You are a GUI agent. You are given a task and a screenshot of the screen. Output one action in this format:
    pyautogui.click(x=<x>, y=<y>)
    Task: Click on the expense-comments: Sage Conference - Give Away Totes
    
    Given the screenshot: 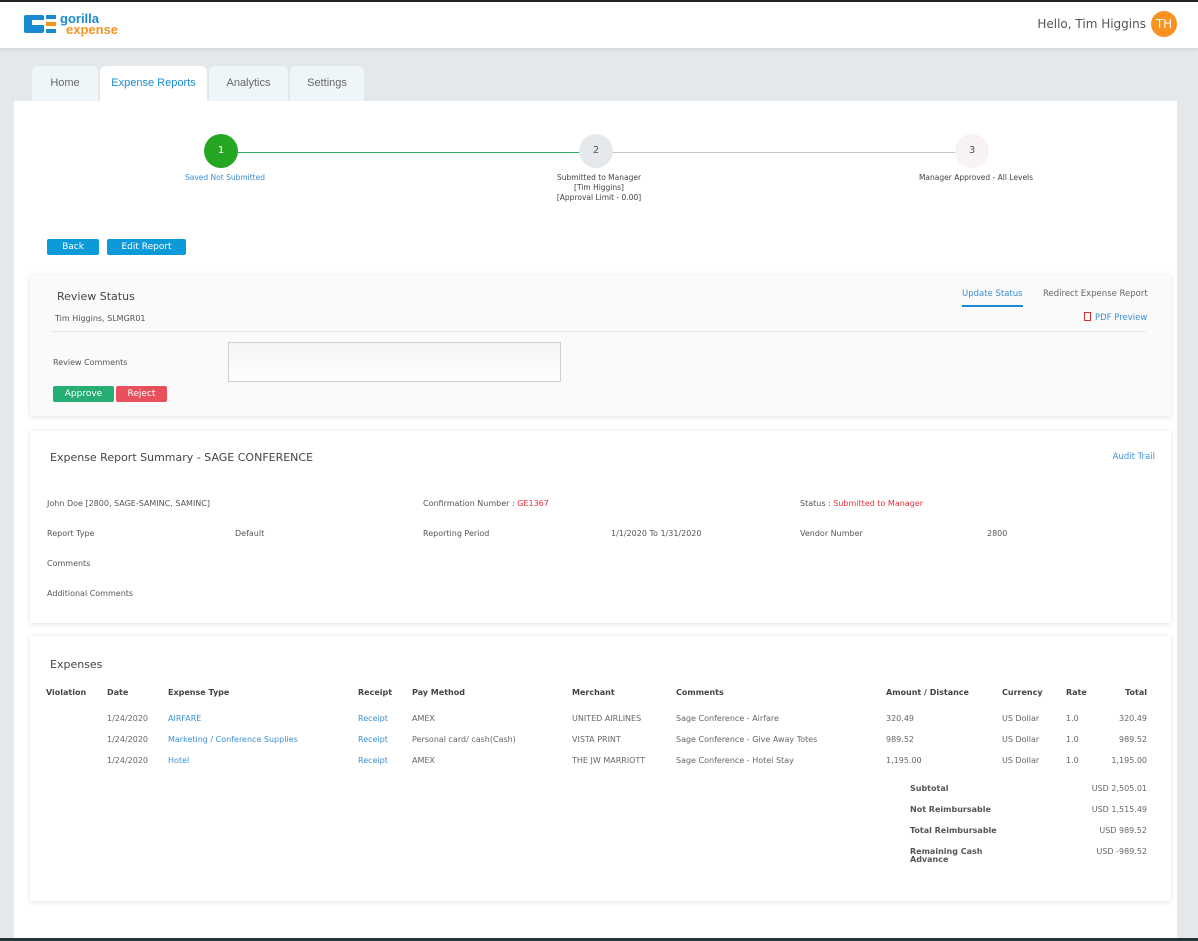 What is the action you would take?
    pyautogui.click(x=747, y=739)
    